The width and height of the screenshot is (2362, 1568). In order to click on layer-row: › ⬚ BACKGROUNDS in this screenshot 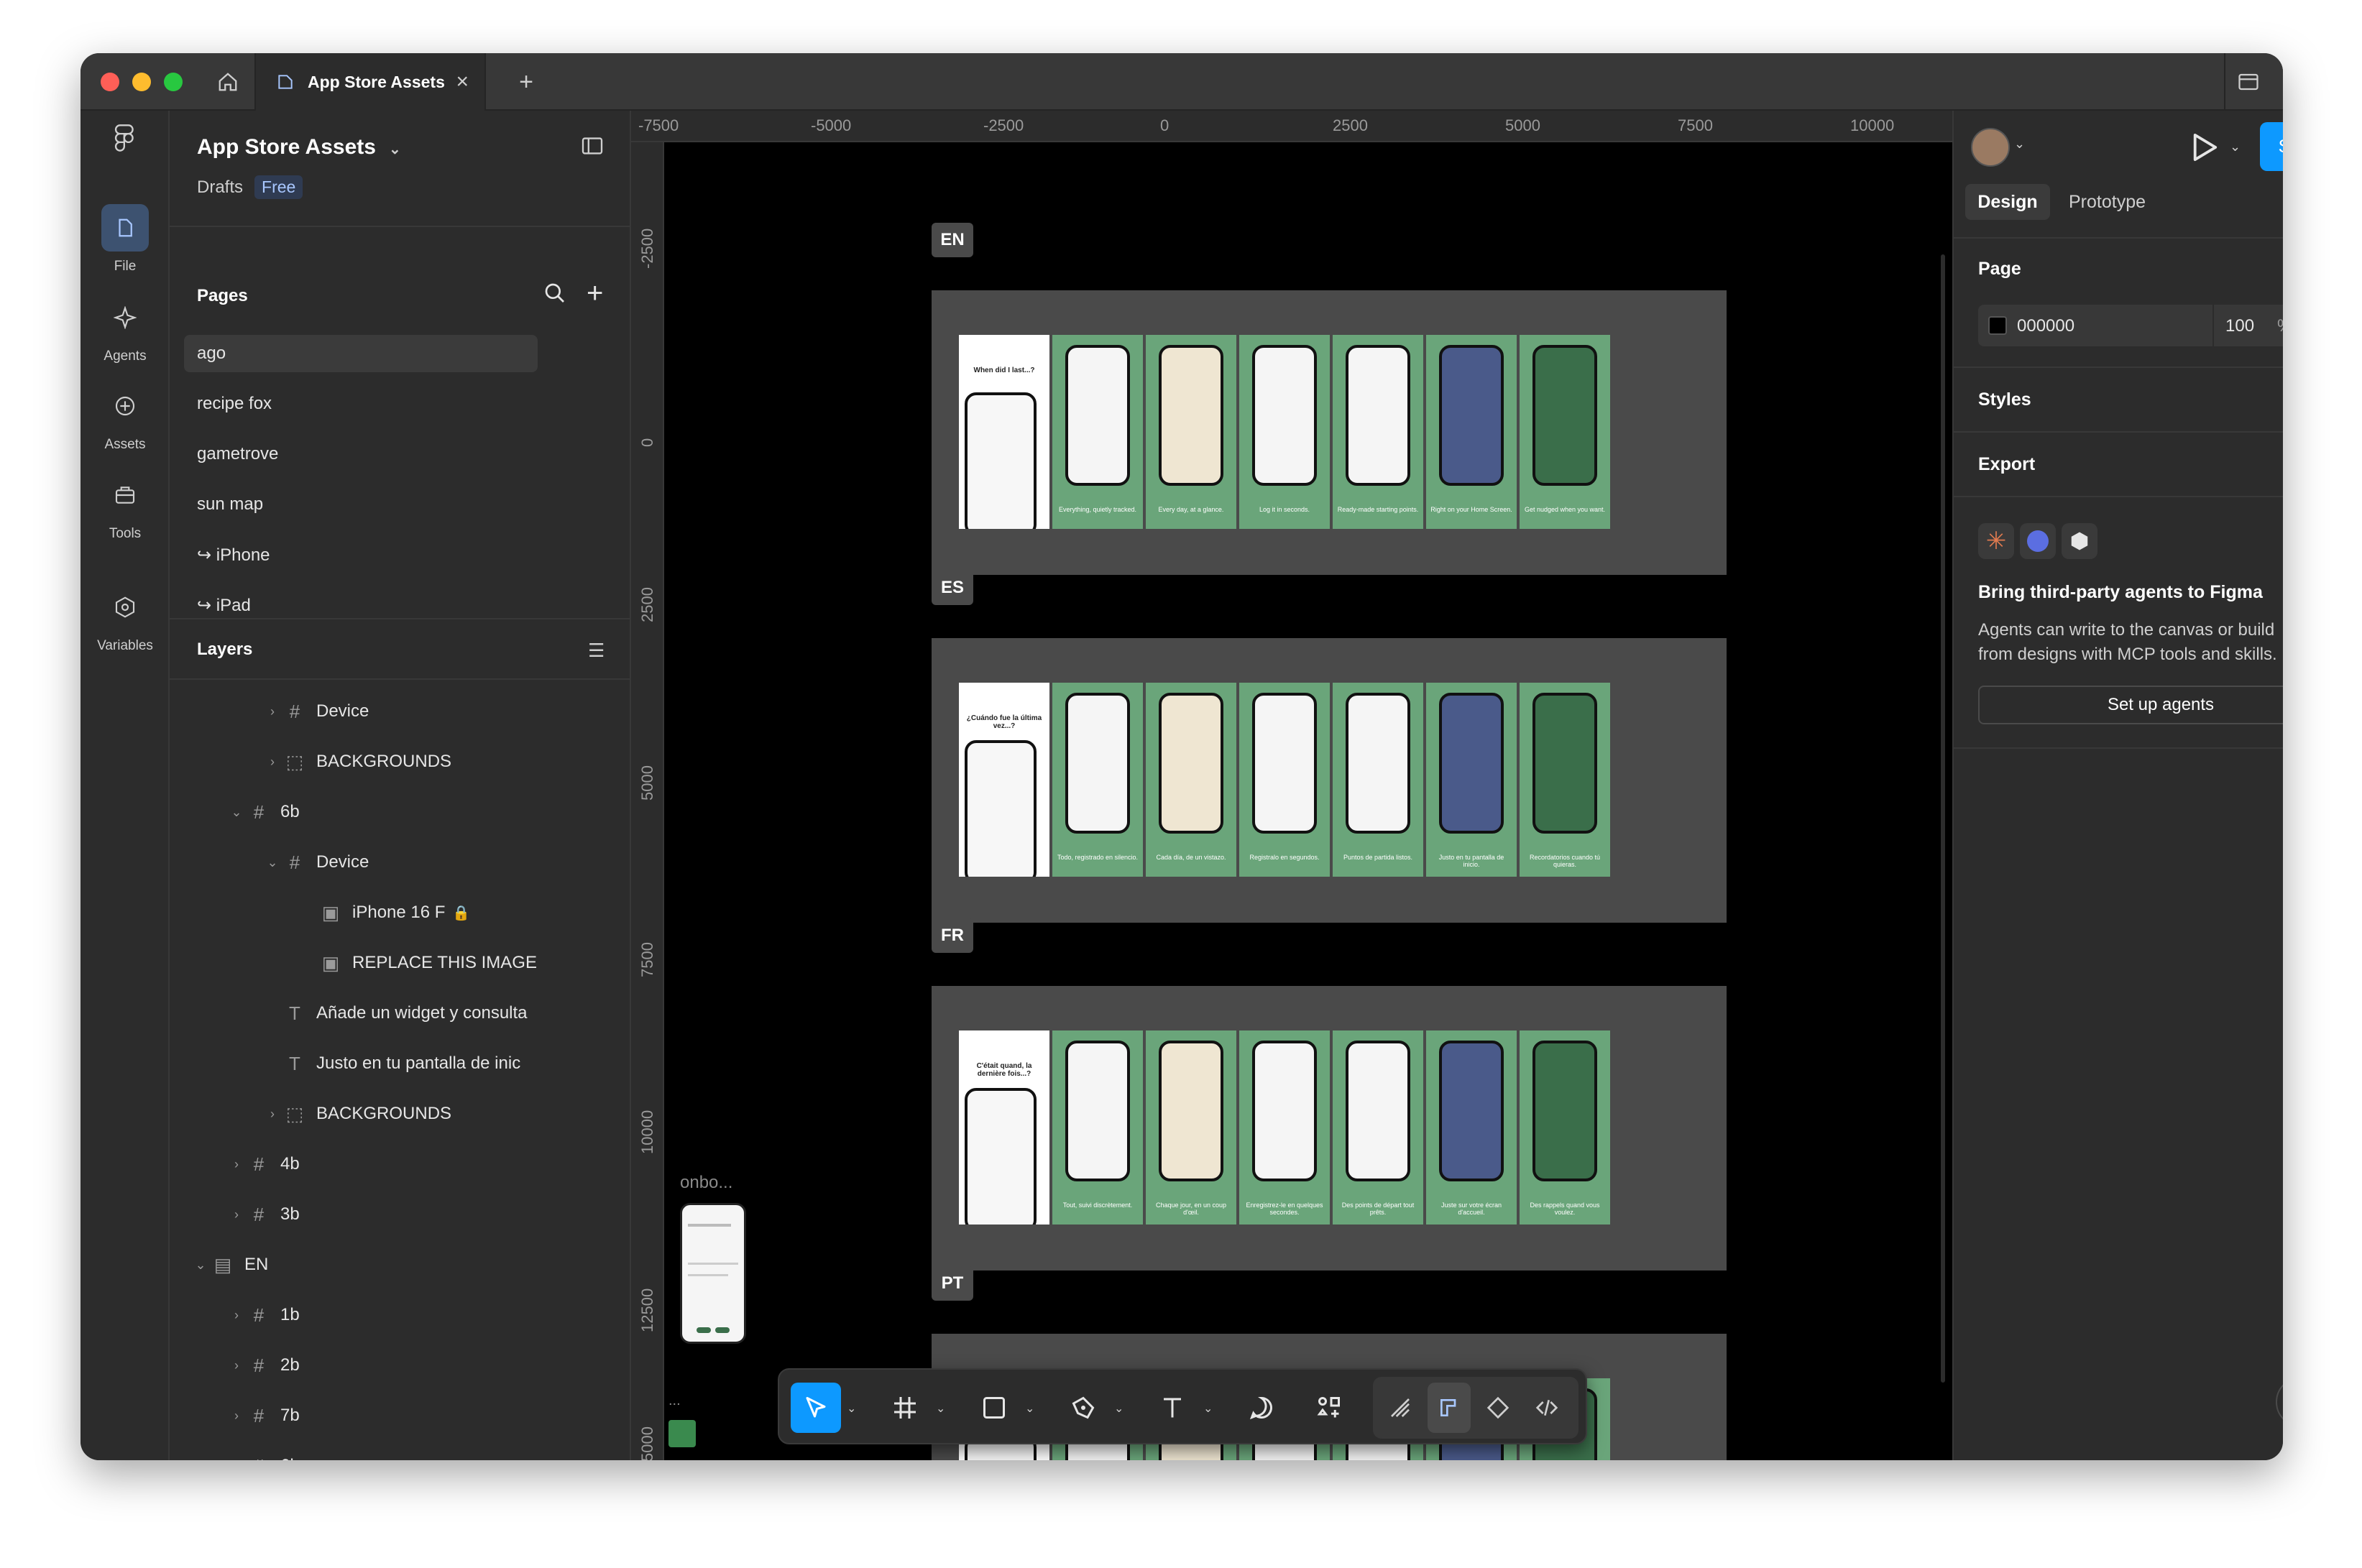, I will do `click(436, 1113)`.